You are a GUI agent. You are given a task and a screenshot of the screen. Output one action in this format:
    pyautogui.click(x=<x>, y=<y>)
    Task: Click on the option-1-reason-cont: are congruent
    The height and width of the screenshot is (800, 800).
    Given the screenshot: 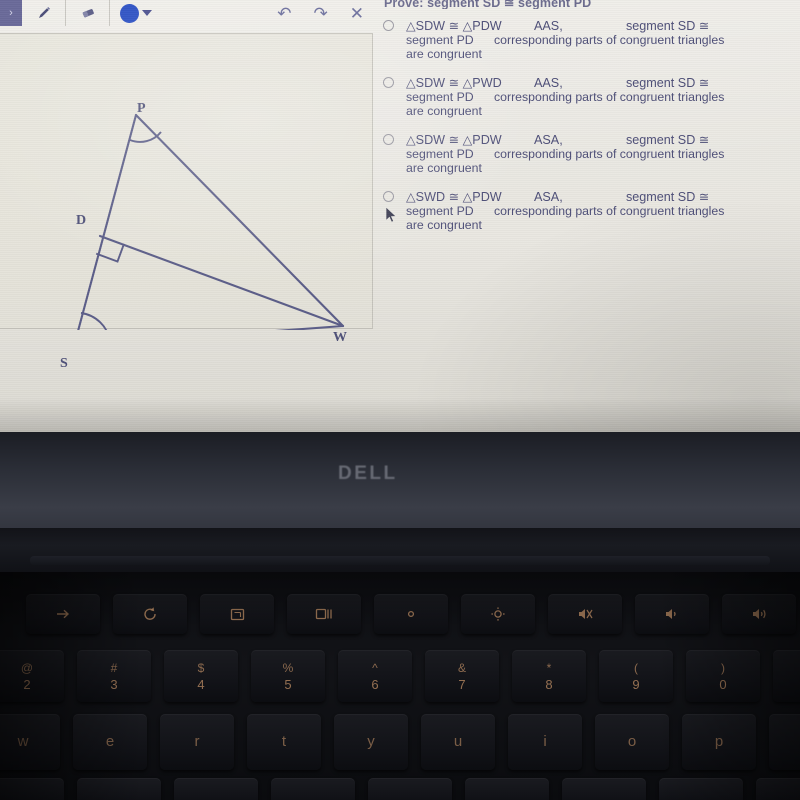 What is the action you would take?
    pyautogui.click(x=444, y=54)
    